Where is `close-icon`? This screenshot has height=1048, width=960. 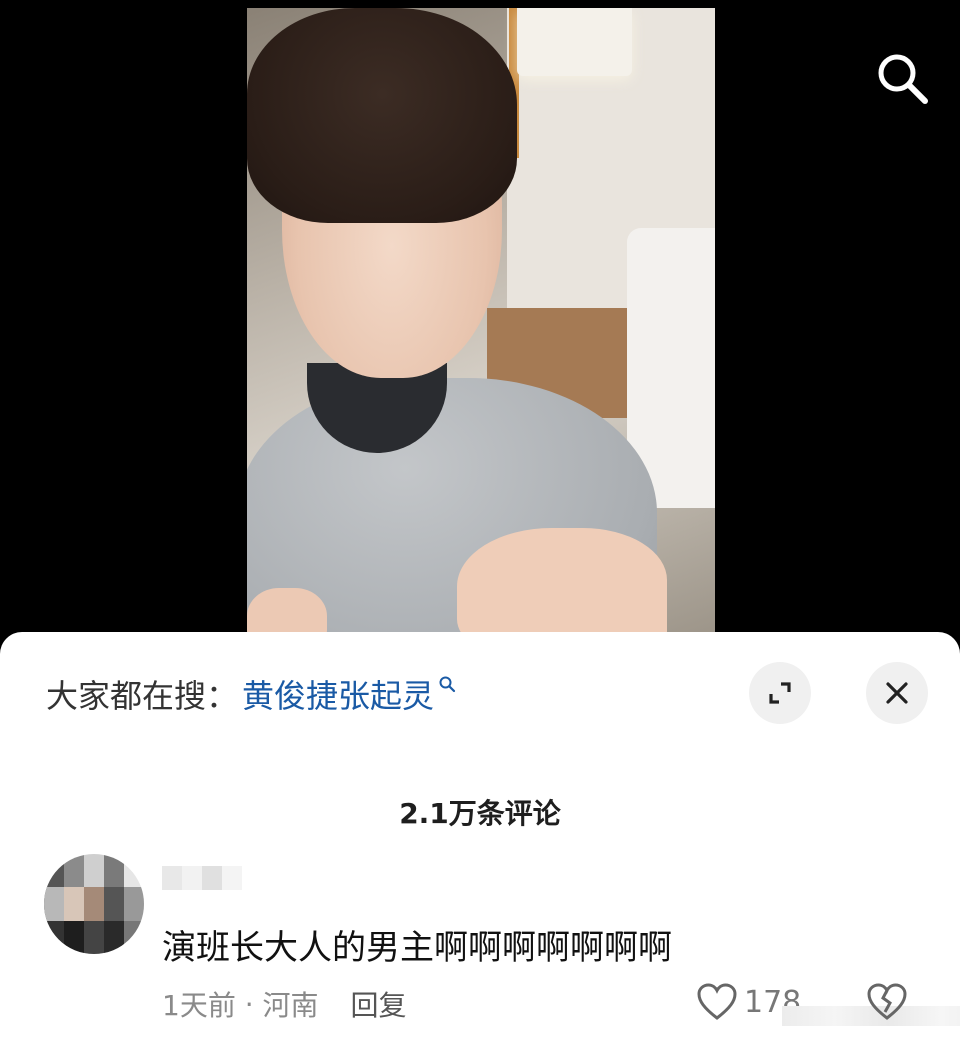 close-icon is located at coordinates (897, 693).